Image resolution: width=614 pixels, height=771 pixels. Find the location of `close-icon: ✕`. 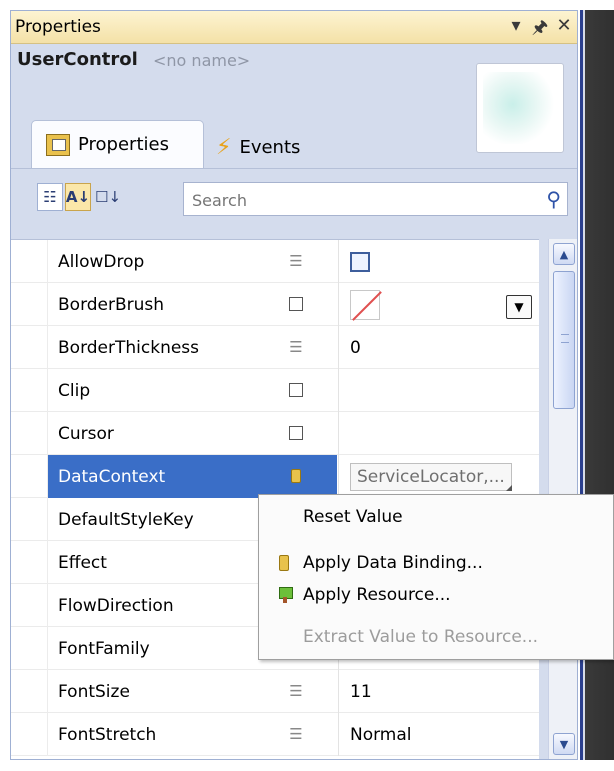

close-icon: ✕ is located at coordinates (564, 30).